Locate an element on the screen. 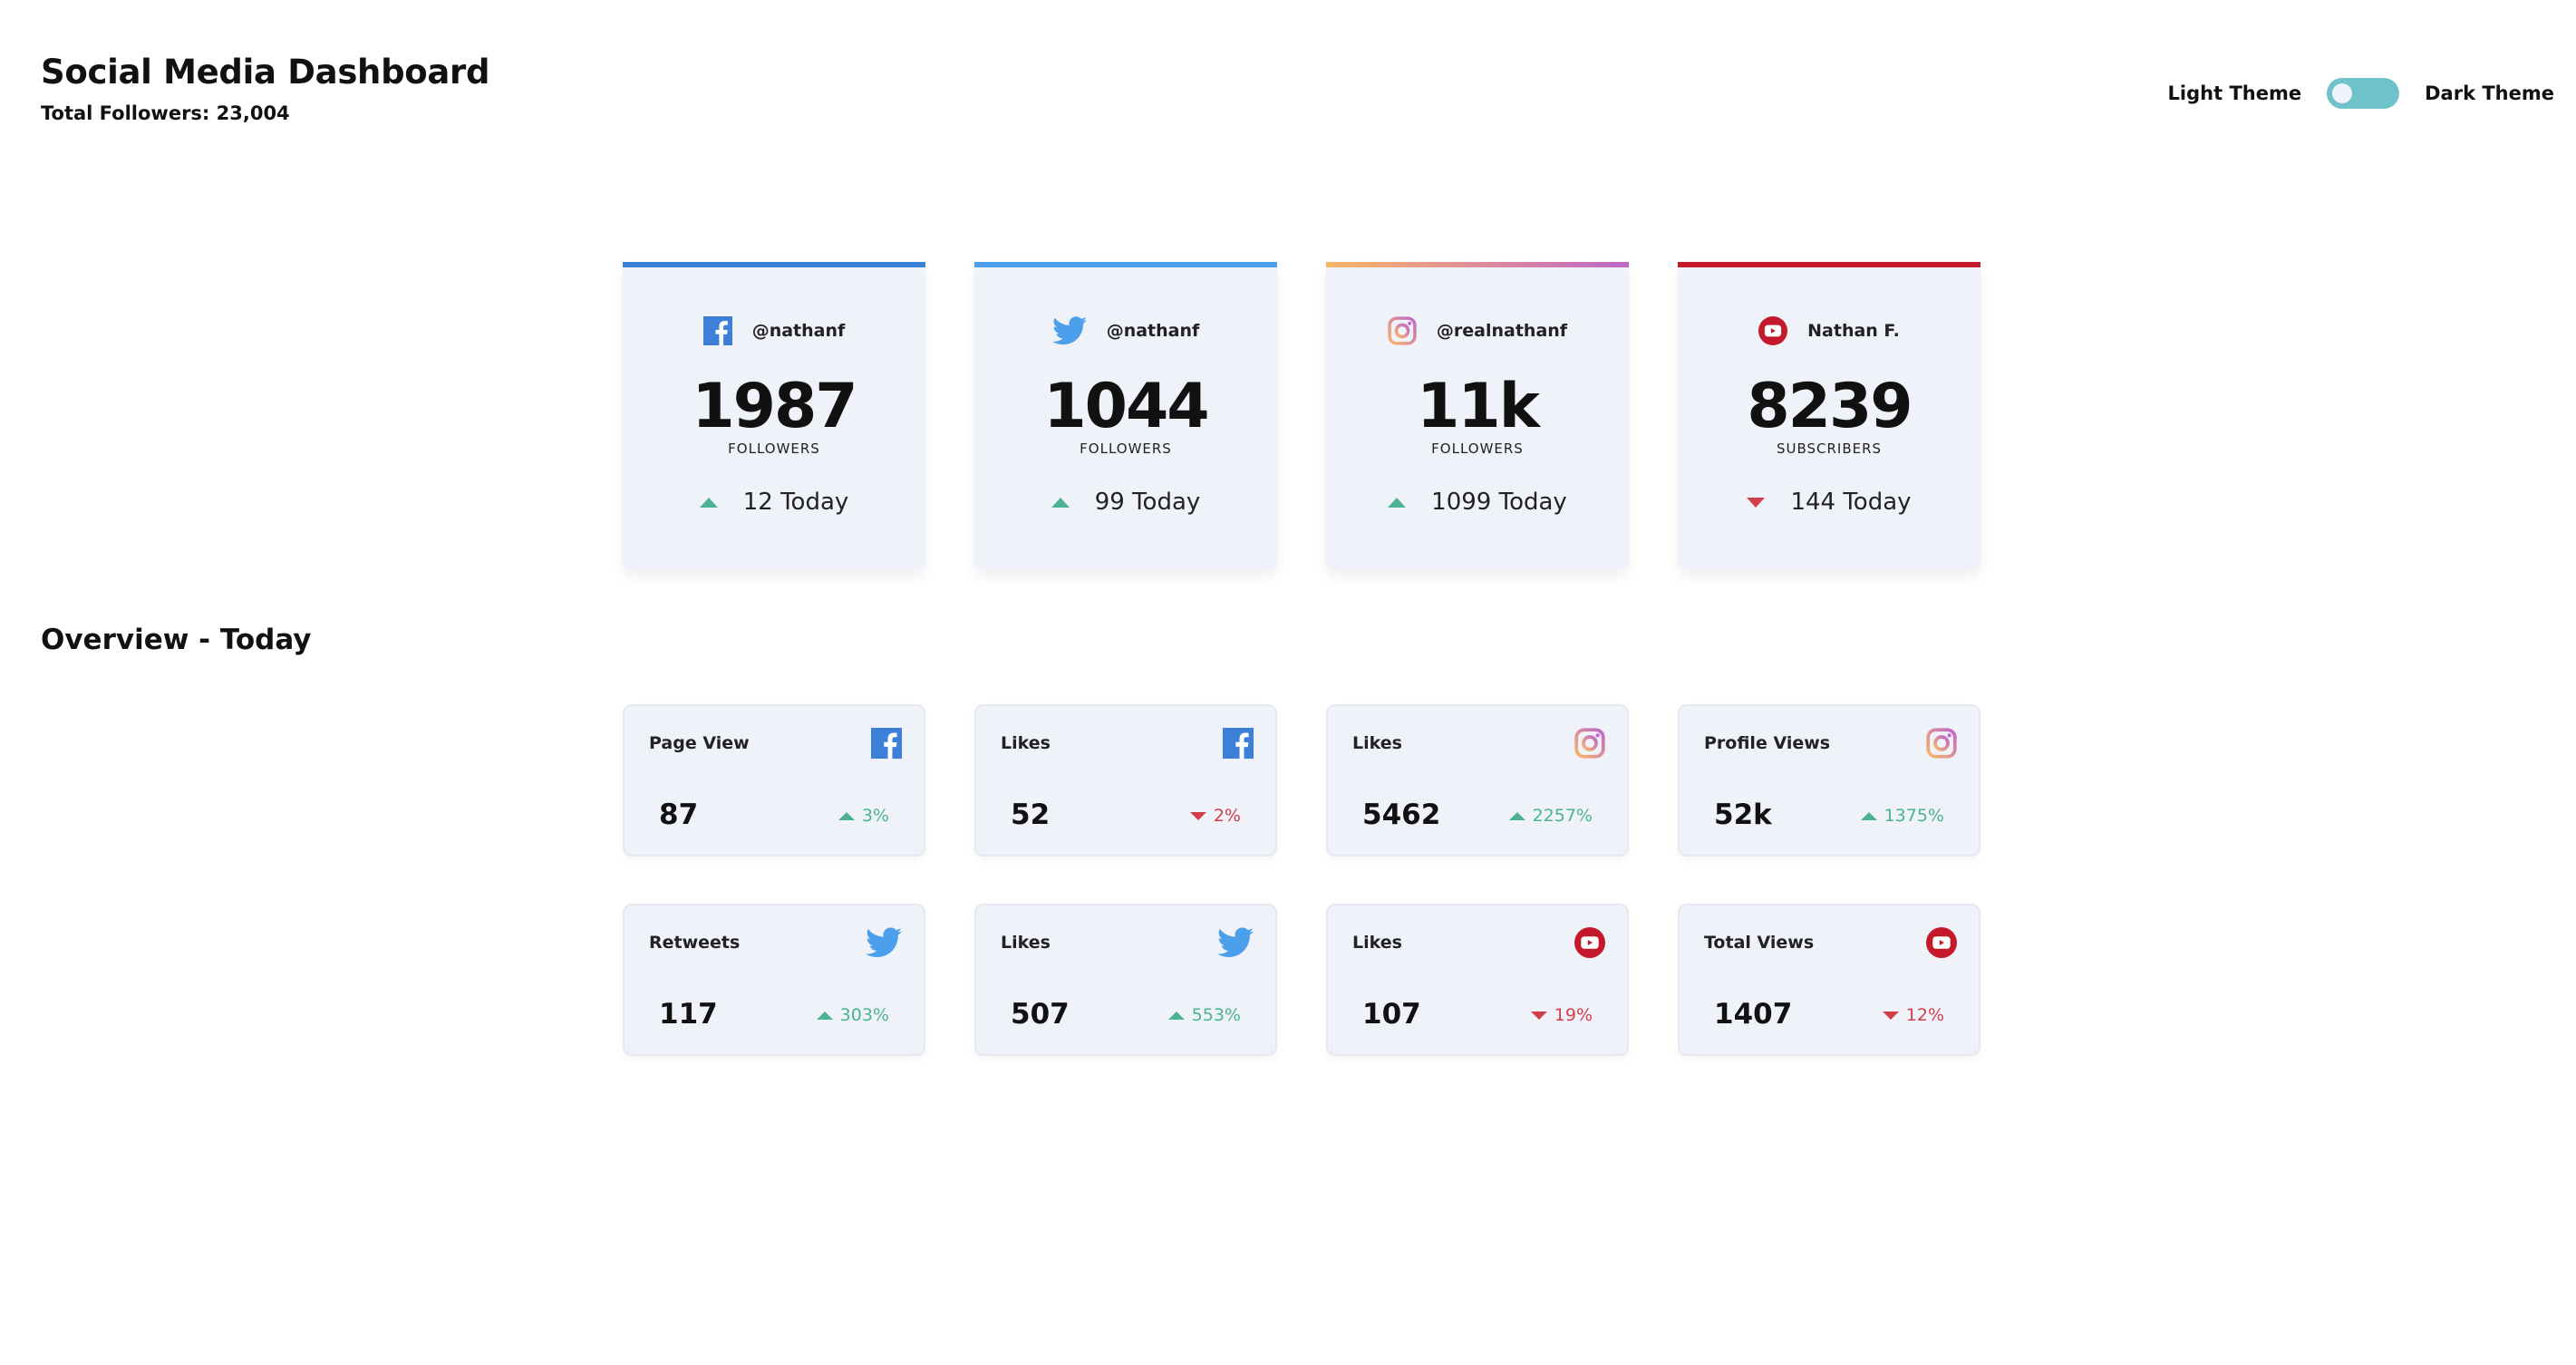 The width and height of the screenshot is (2576, 1365). overview-card: Likes 107 19% is located at coordinates (1477, 980).